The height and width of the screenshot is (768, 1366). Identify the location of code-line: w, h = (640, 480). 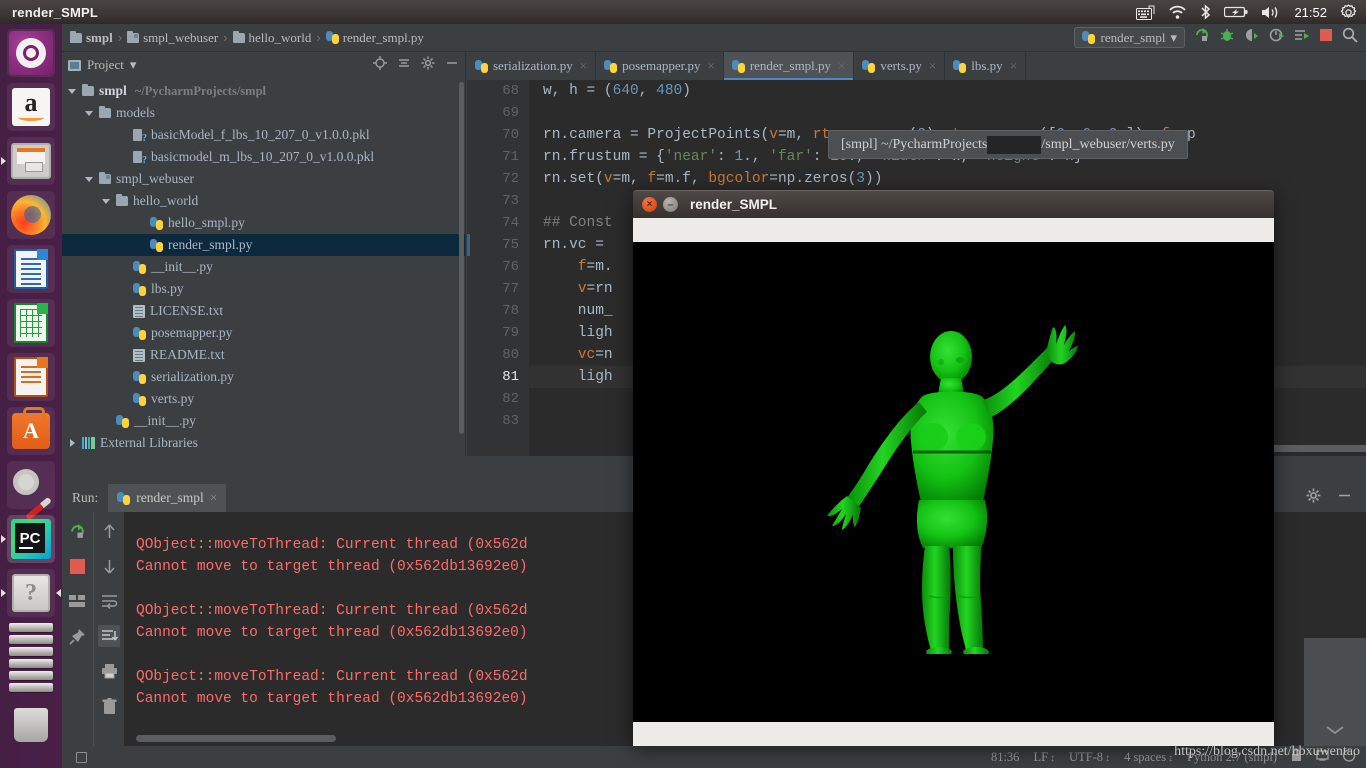
(947, 91).